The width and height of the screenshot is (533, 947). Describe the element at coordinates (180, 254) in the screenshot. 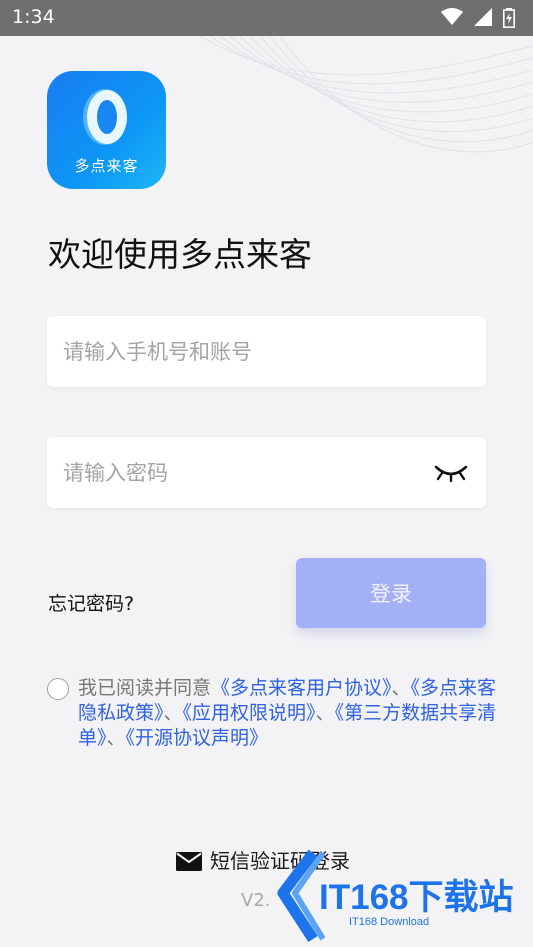

I see `page-title: 欢迎使用多点来客` at that location.